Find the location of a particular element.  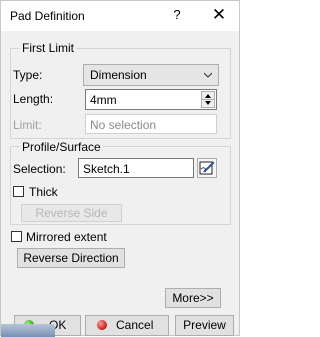

cancel-label: Cancel is located at coordinates (135, 325).